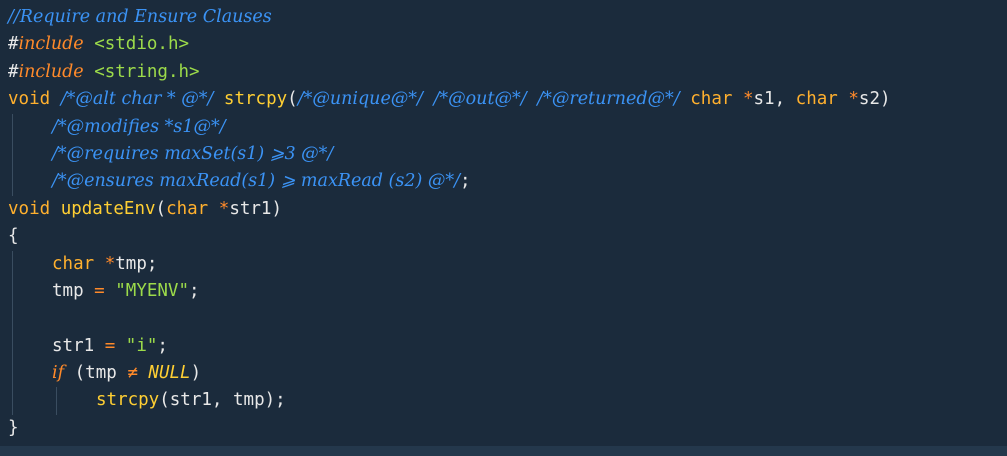  I want to click on code-token: <string.h>, so click(147, 71).